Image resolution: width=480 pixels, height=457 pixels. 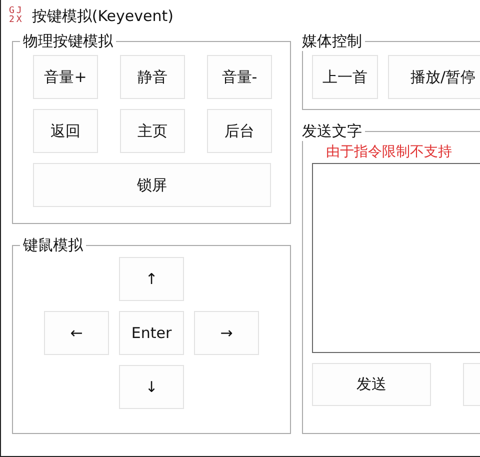 I want to click on send-button: 发送, so click(x=371, y=384).